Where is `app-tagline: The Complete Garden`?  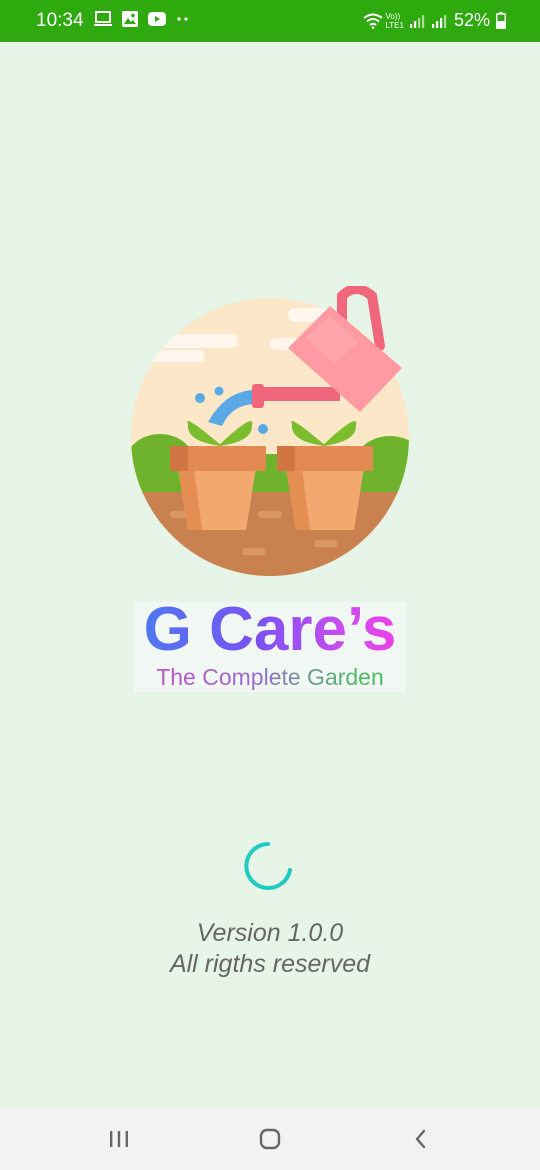
app-tagline: The Complete Garden is located at coordinates (270, 677).